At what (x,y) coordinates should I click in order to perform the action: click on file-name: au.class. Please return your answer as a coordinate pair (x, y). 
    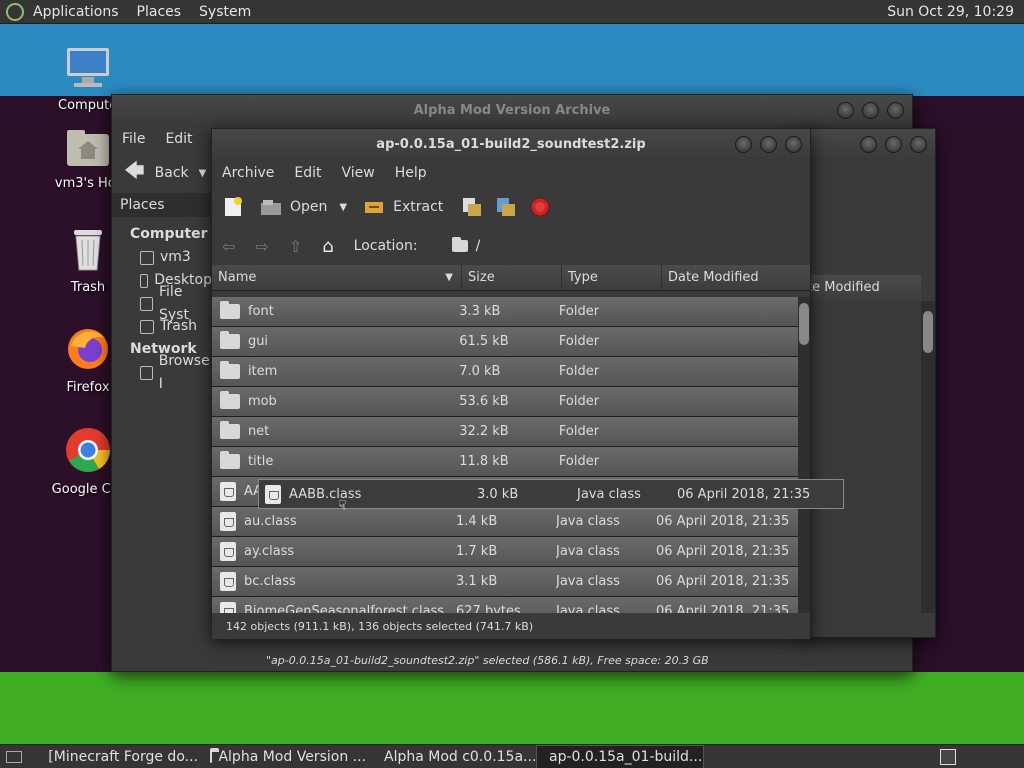
    Looking at the image, I should click on (270, 521).